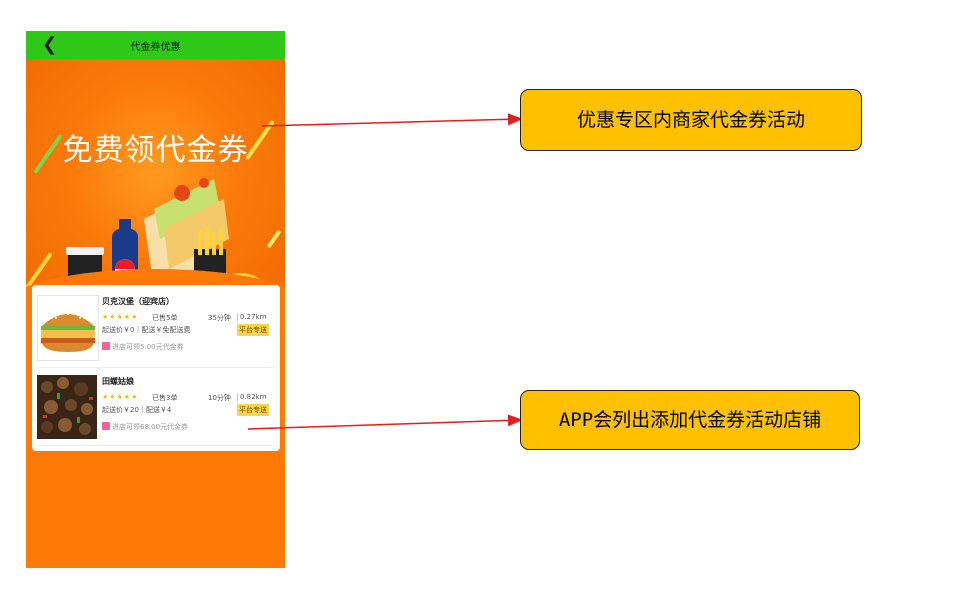 This screenshot has width=960, height=600. I want to click on callout-coupon-zone: 优惠专区内商家代金券活动, so click(691, 120).